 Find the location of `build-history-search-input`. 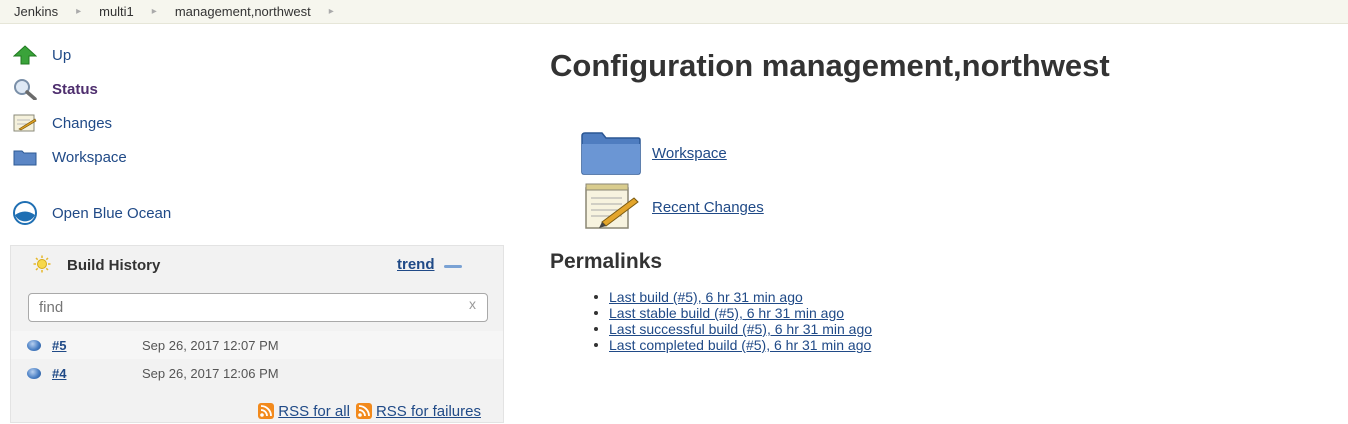

build-history-search-input is located at coordinates (258, 307).